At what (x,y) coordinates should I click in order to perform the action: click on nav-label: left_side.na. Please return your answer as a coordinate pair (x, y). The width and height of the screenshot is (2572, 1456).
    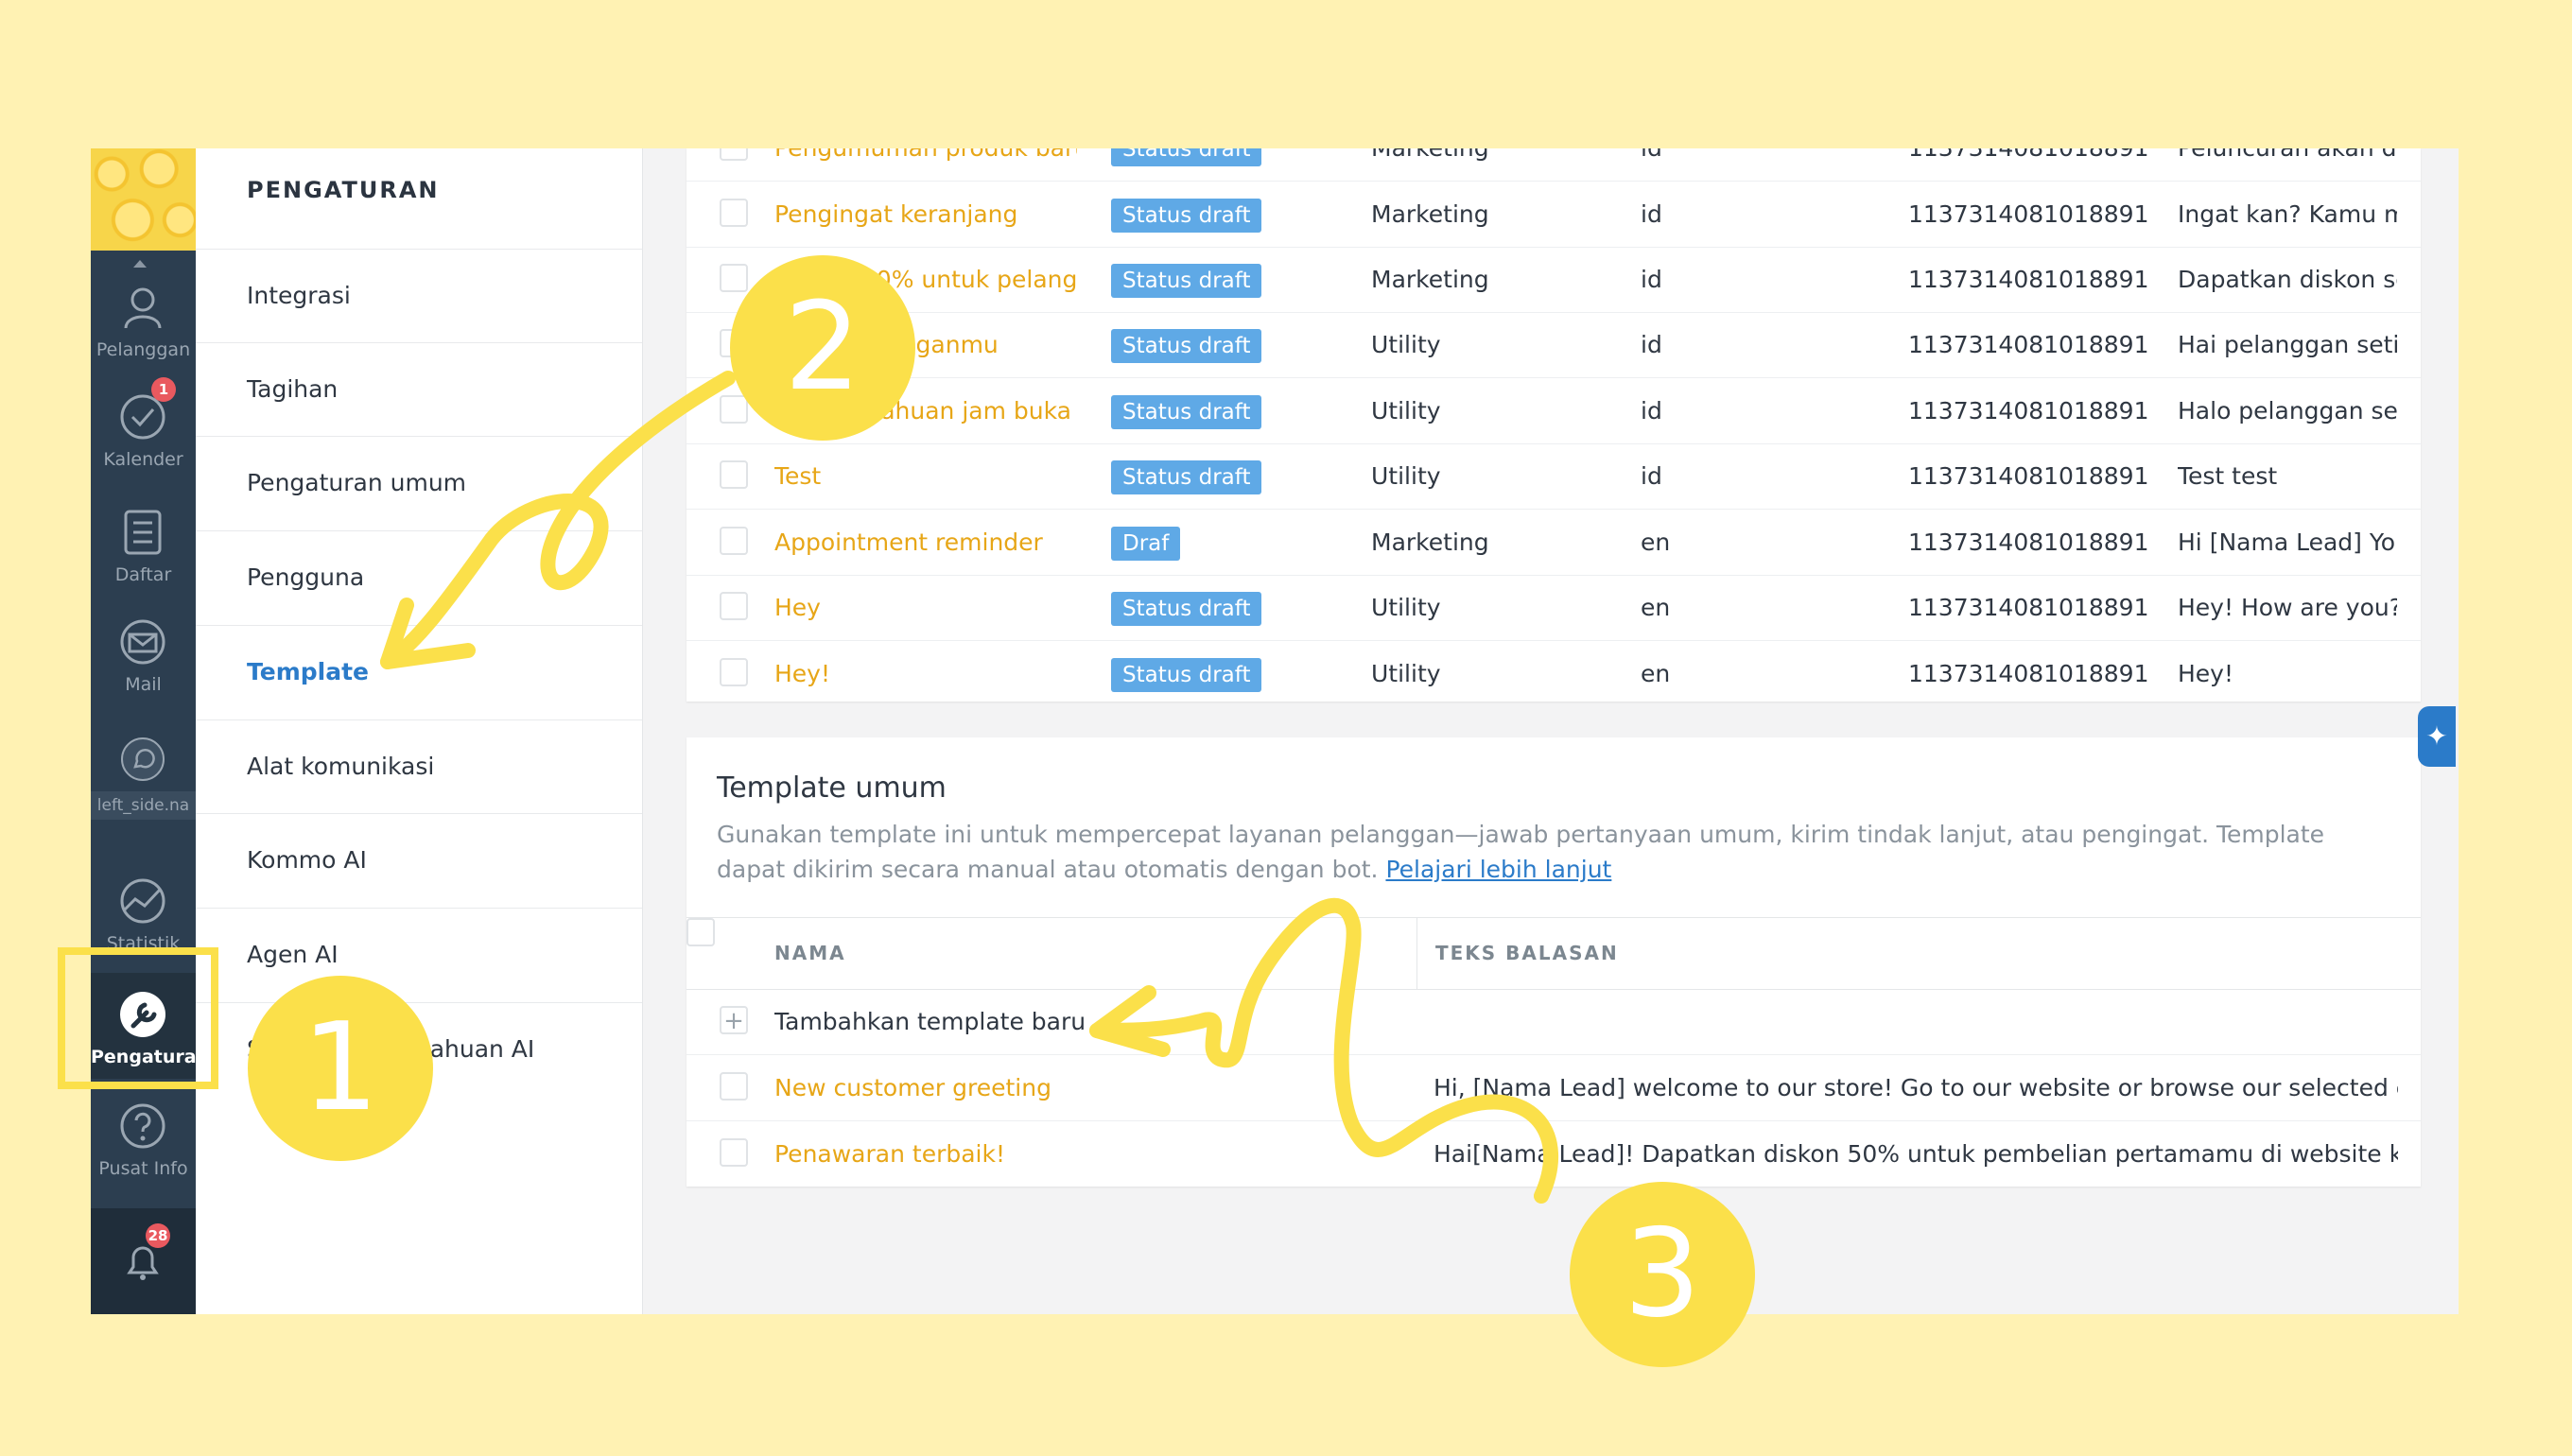
    Looking at the image, I should click on (143, 805).